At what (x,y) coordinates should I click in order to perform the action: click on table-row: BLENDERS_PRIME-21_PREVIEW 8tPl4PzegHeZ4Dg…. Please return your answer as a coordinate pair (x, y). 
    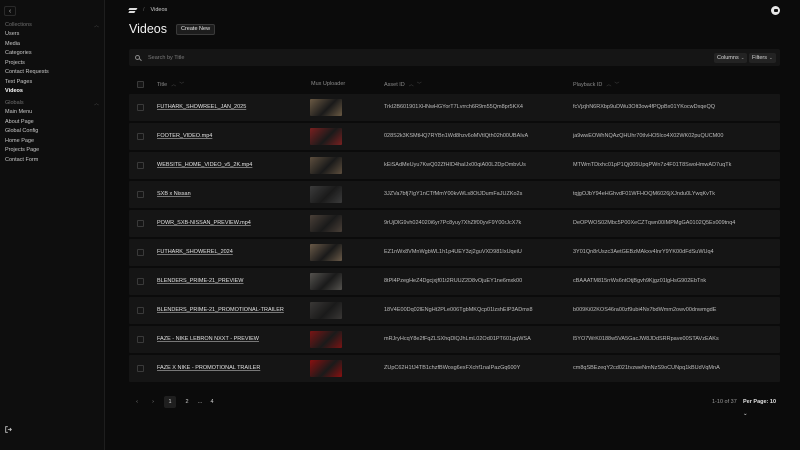
    Looking at the image, I should click on (454, 281).